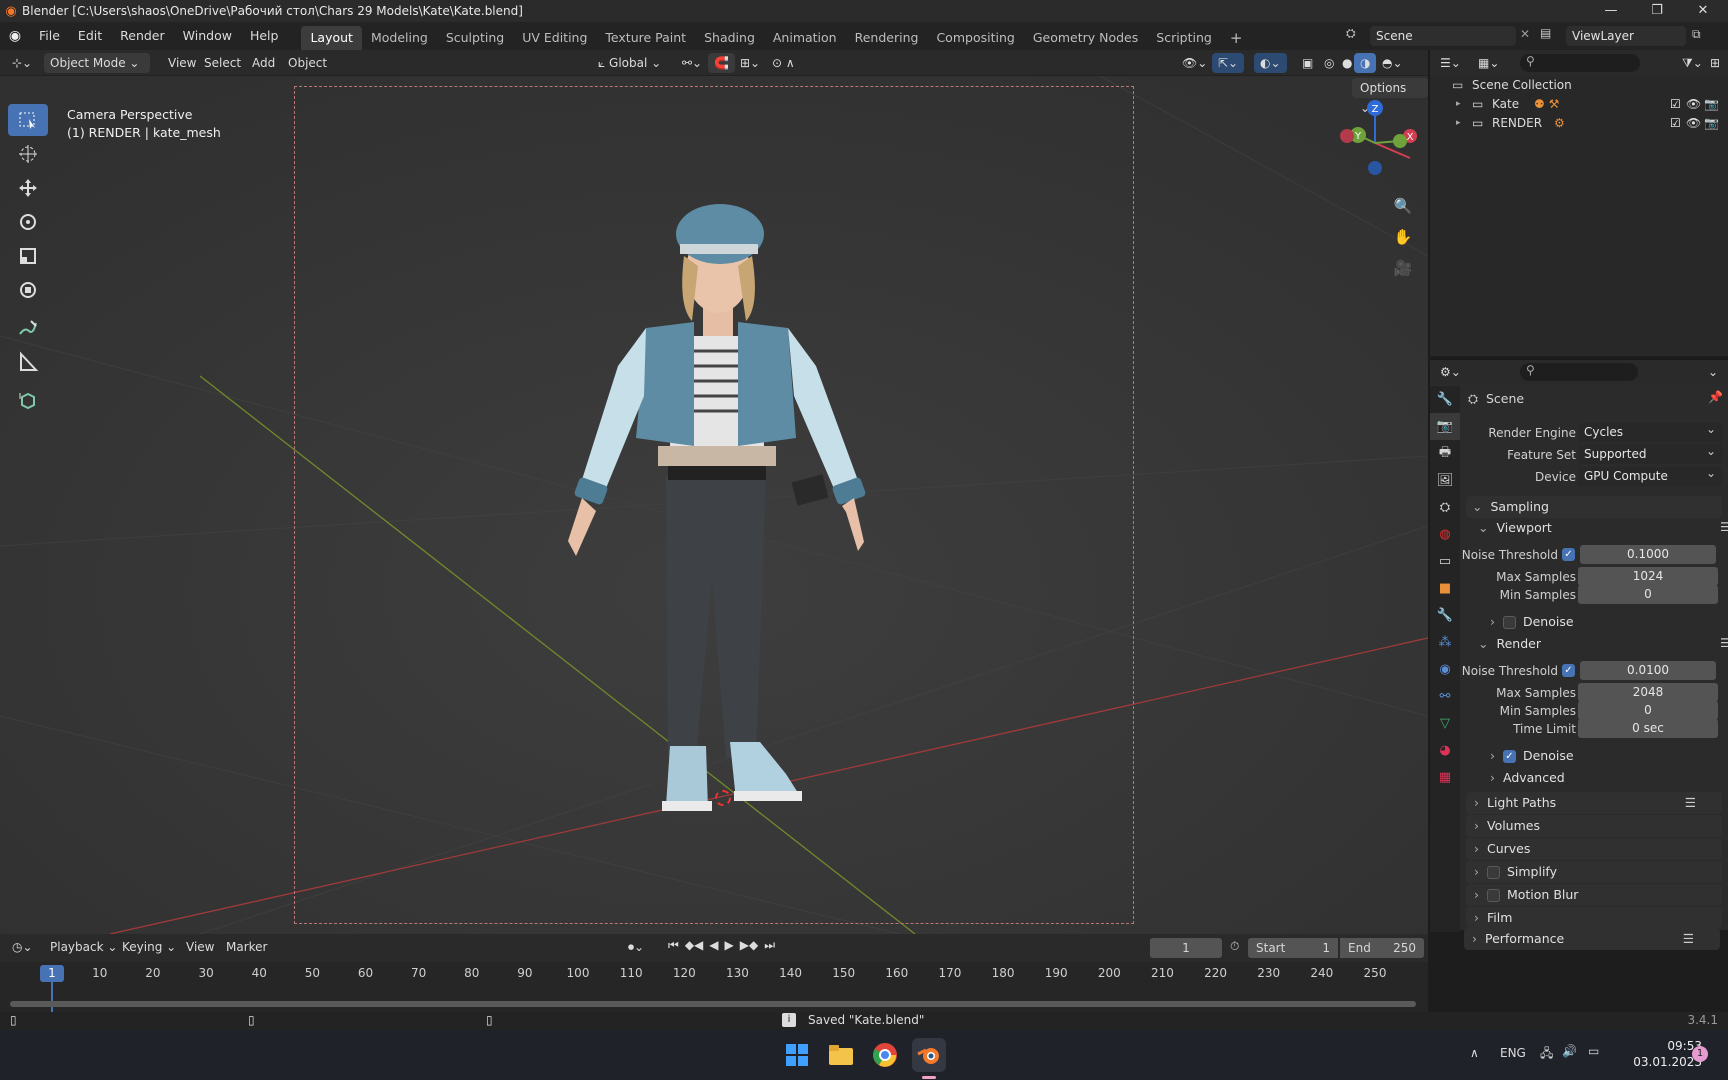 The height and width of the screenshot is (1080, 1728). I want to click on language-indicator: ENG, so click(1513, 1053).